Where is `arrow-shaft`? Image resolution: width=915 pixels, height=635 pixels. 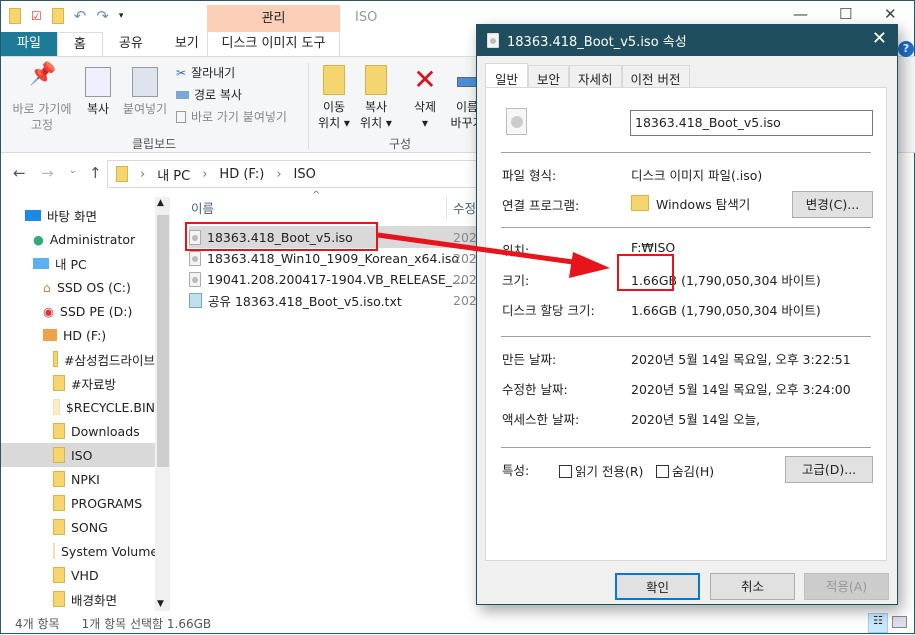
arrow-shaft is located at coordinates (479, 249).